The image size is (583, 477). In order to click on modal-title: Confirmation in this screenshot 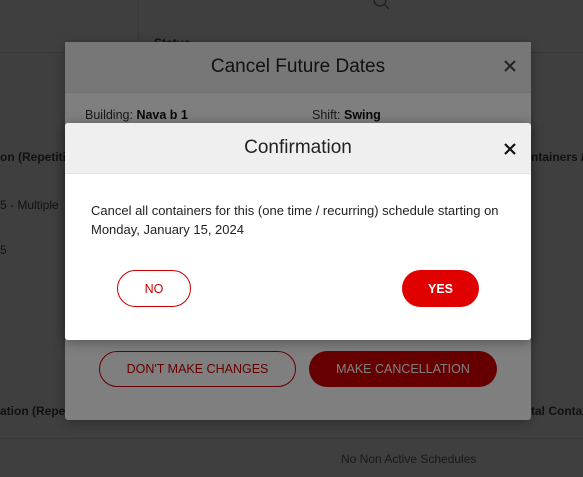, I will do `click(298, 147)`.